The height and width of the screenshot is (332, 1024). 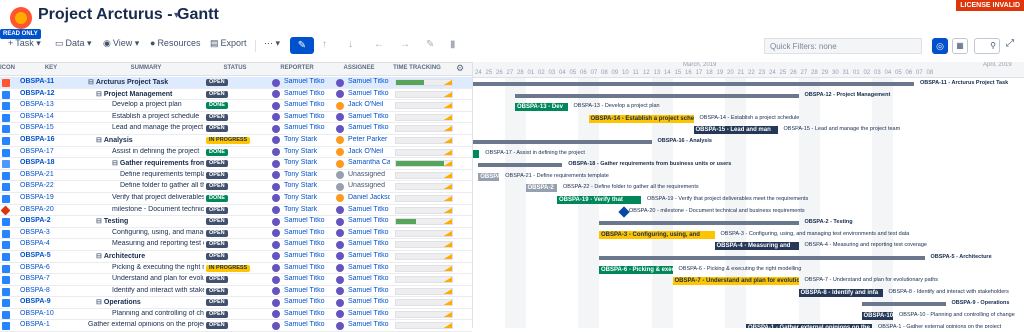 I want to click on task-bar: OBSPA-10, so click(x=877, y=316).